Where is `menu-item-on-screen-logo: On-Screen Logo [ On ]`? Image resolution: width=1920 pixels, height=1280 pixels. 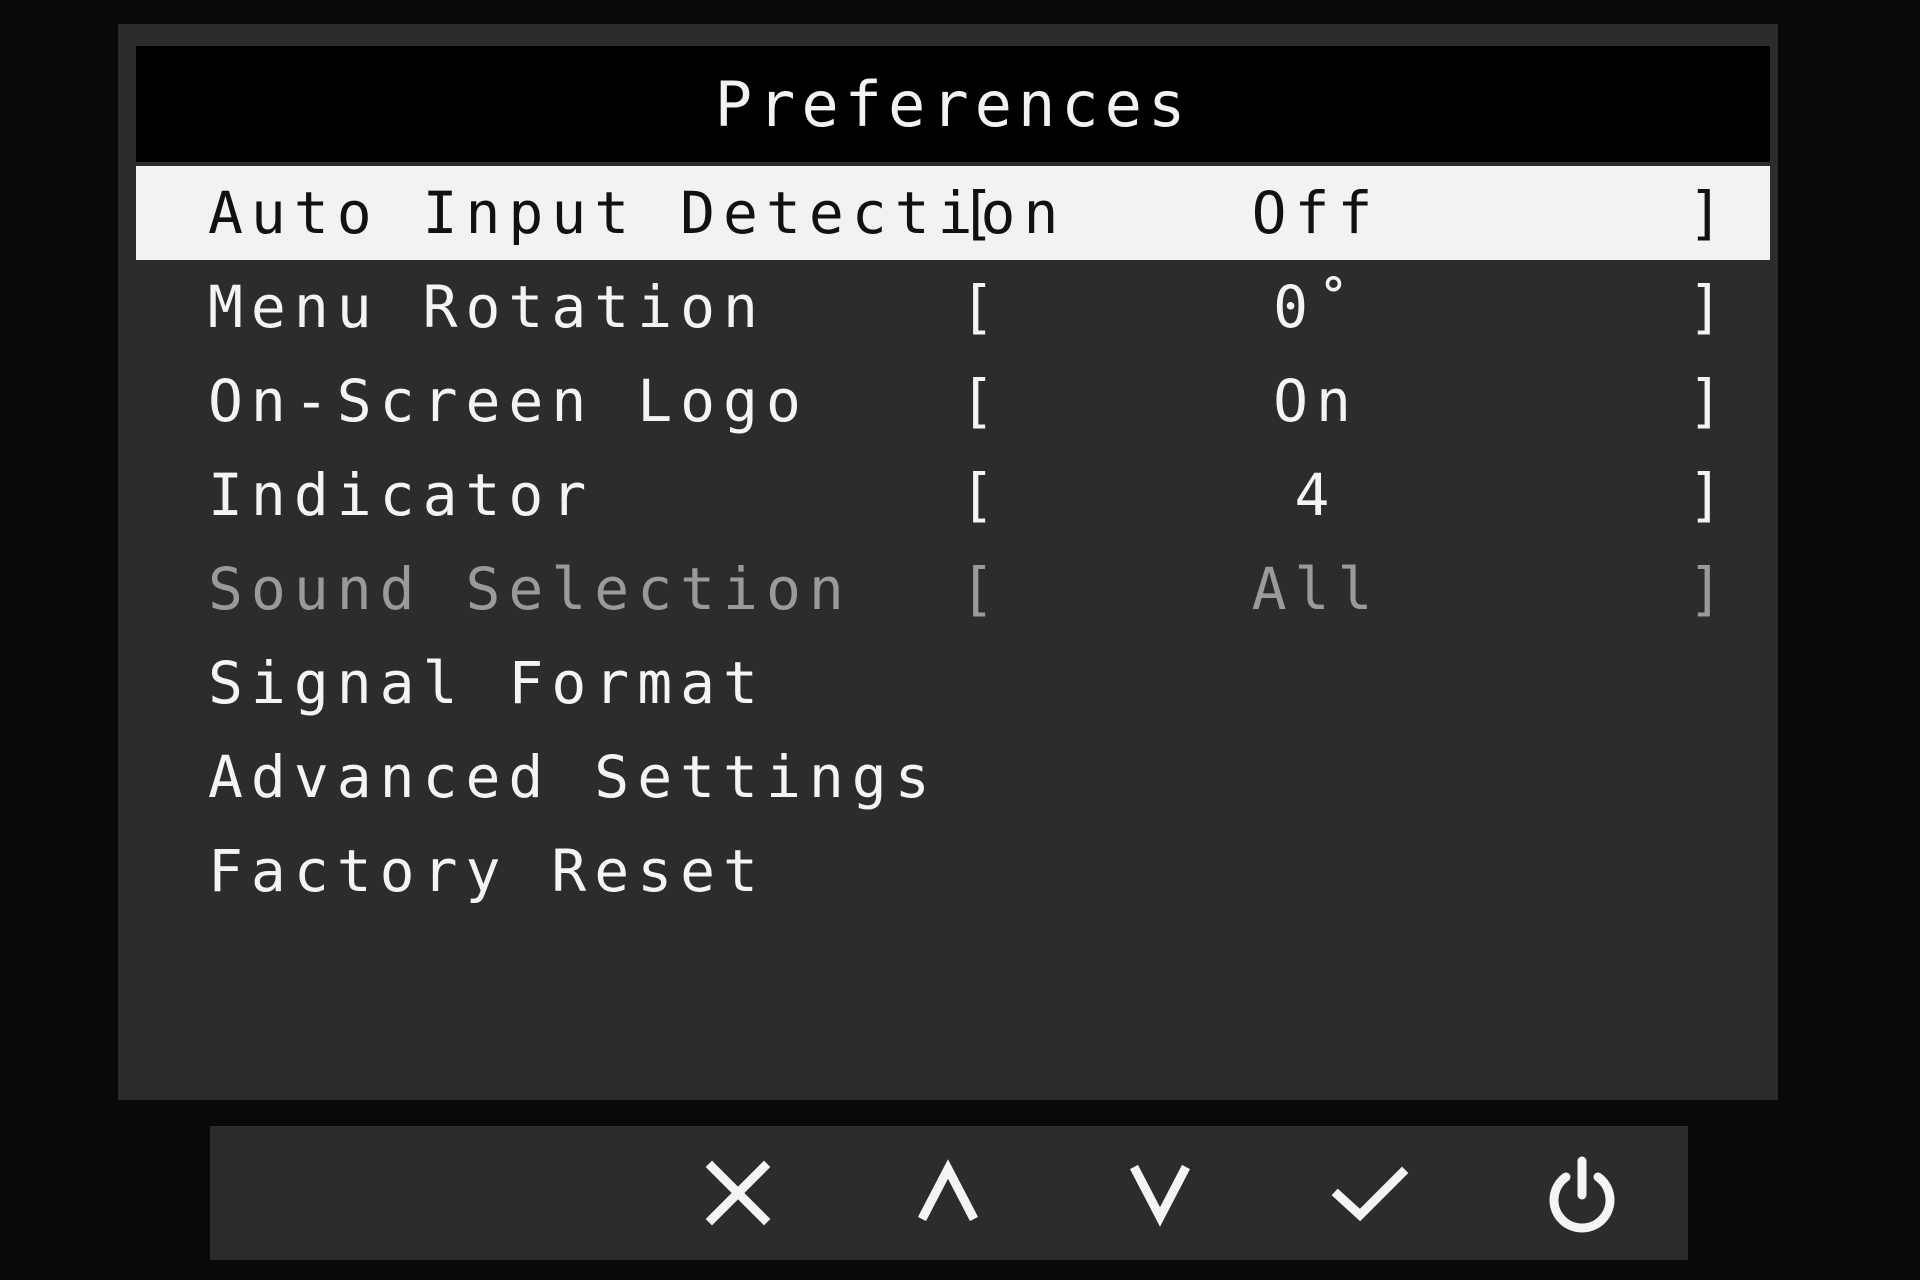 menu-item-on-screen-logo: On-Screen Logo [ On ] is located at coordinates (953, 401).